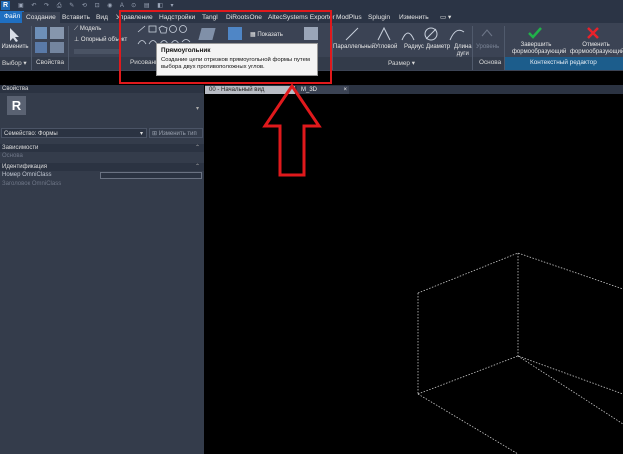  What do you see at coordinates (563, 62) in the screenshot?
I see `context-editor-panel-label: Контекстный редактор` at bounding box center [563, 62].